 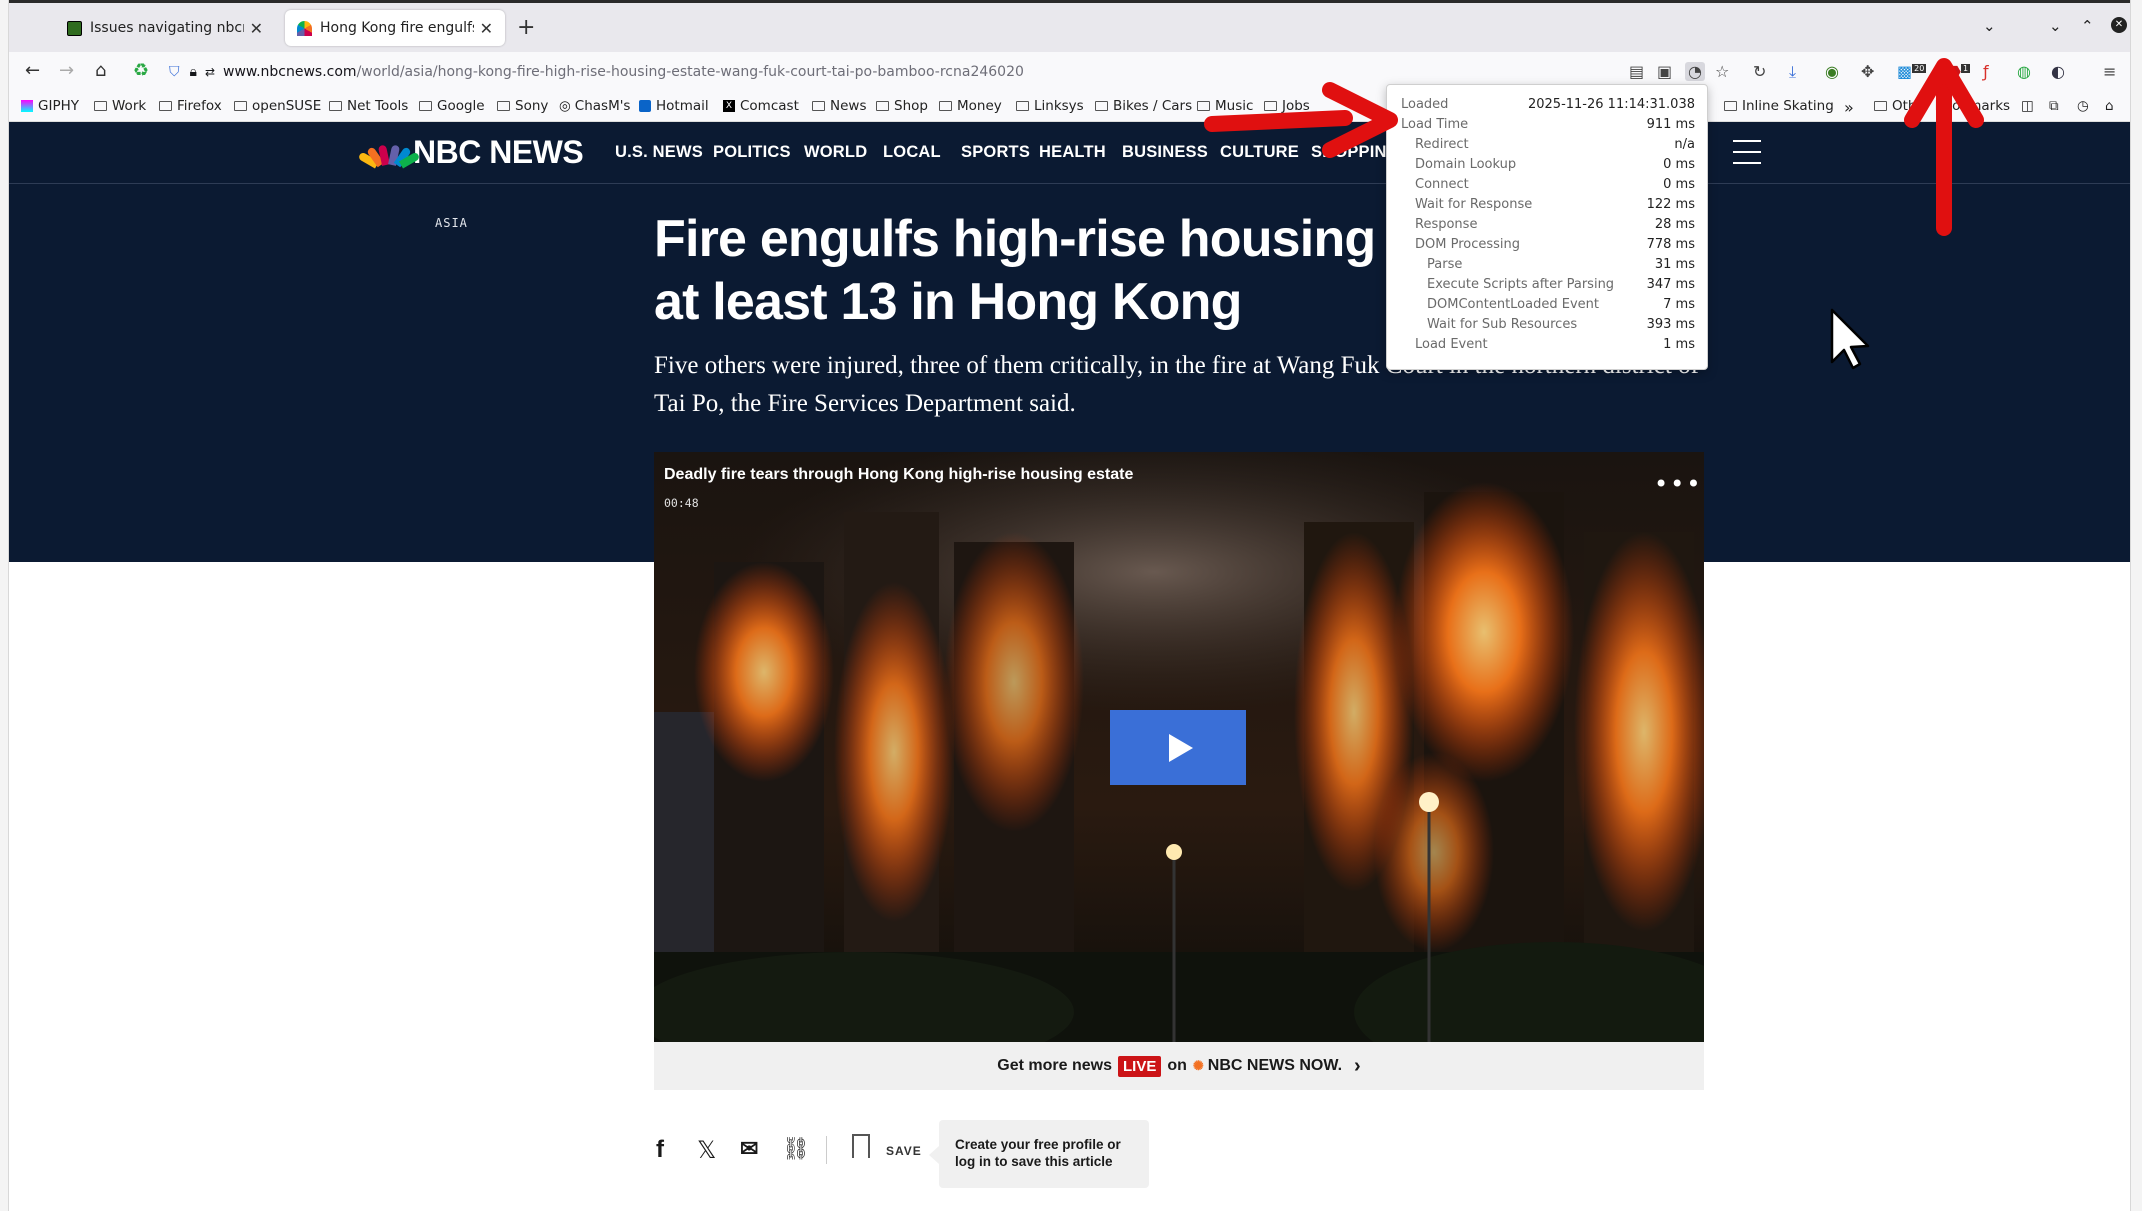 What do you see at coordinates (2055, 26) in the screenshot?
I see `minimize-icon: ⌄` at bounding box center [2055, 26].